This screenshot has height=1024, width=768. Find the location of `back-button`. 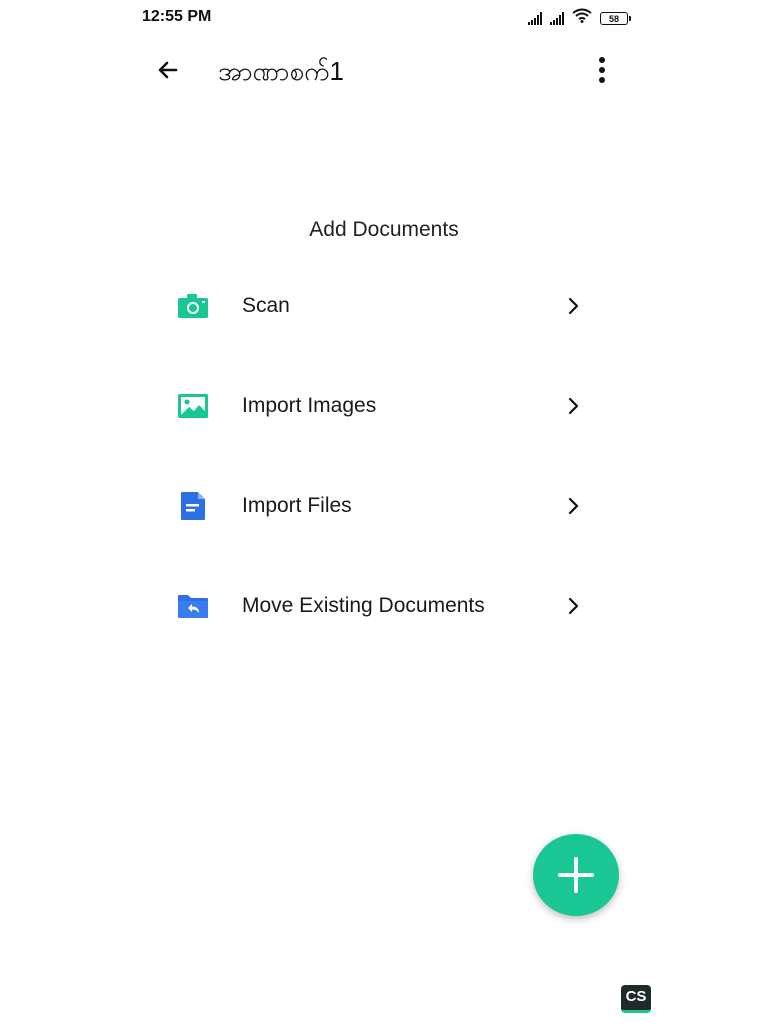

back-button is located at coordinates (168, 70).